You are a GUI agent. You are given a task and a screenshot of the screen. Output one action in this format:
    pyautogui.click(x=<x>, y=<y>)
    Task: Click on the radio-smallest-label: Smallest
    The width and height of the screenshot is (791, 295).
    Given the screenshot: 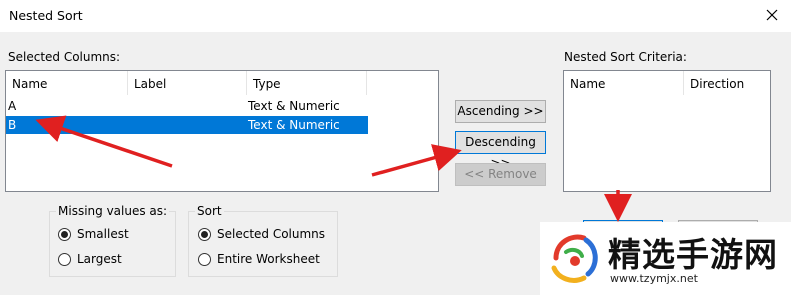 What is the action you would take?
    pyautogui.click(x=103, y=234)
    